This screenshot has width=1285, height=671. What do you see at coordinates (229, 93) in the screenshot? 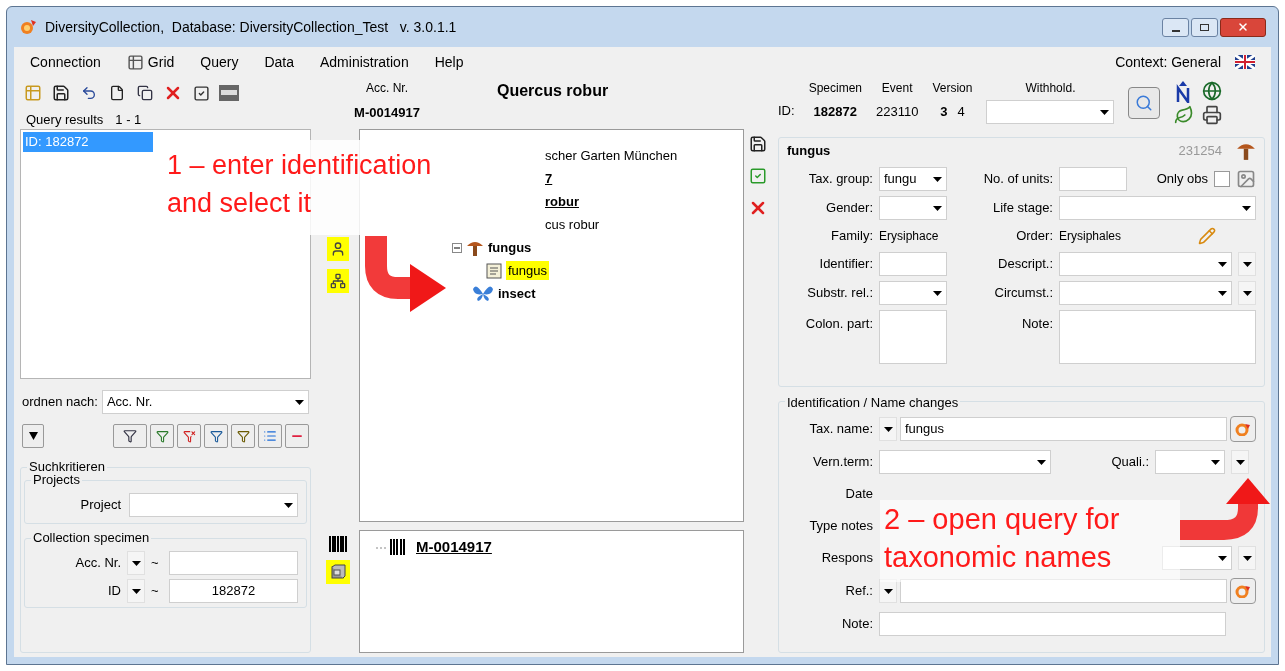
I see `panel-button` at bounding box center [229, 93].